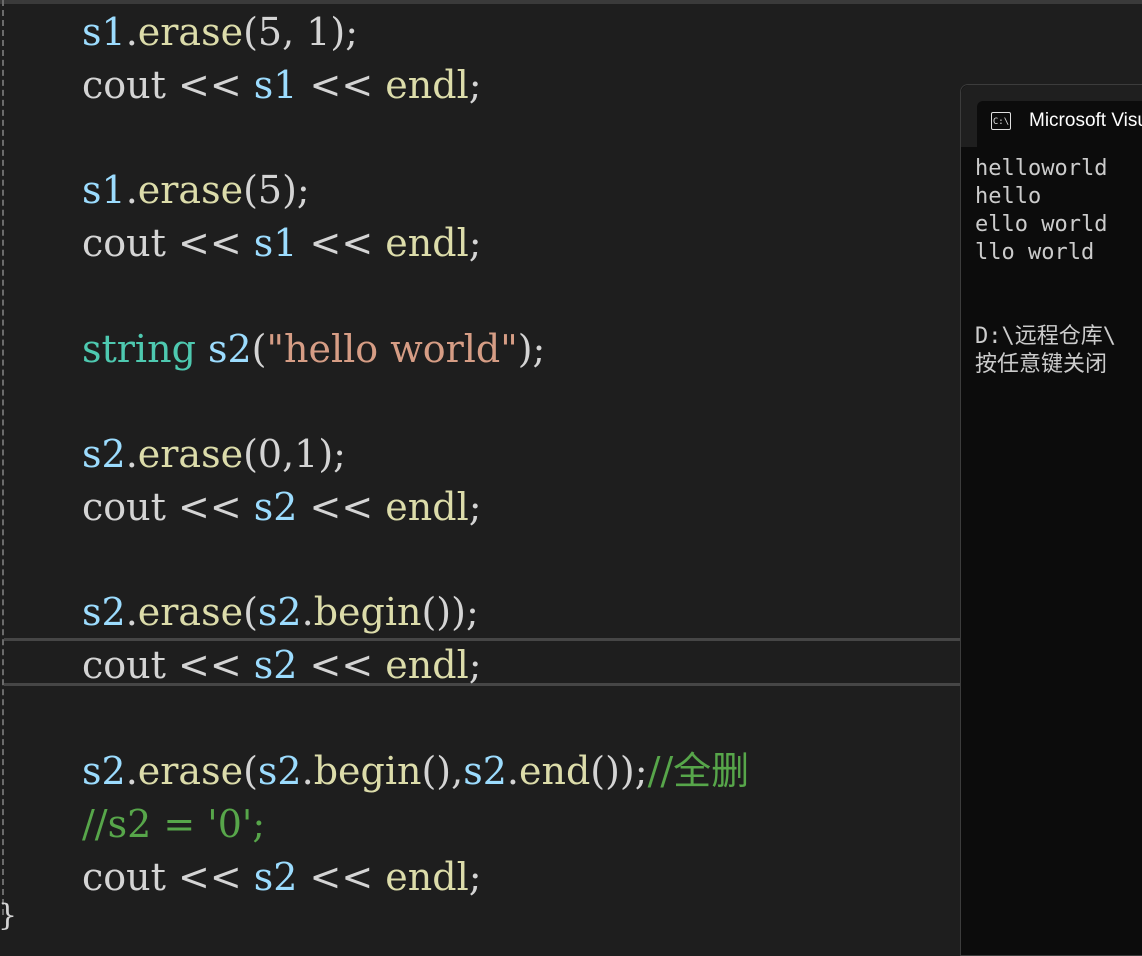  What do you see at coordinates (571, 2) in the screenshot?
I see `editor-top-border` at bounding box center [571, 2].